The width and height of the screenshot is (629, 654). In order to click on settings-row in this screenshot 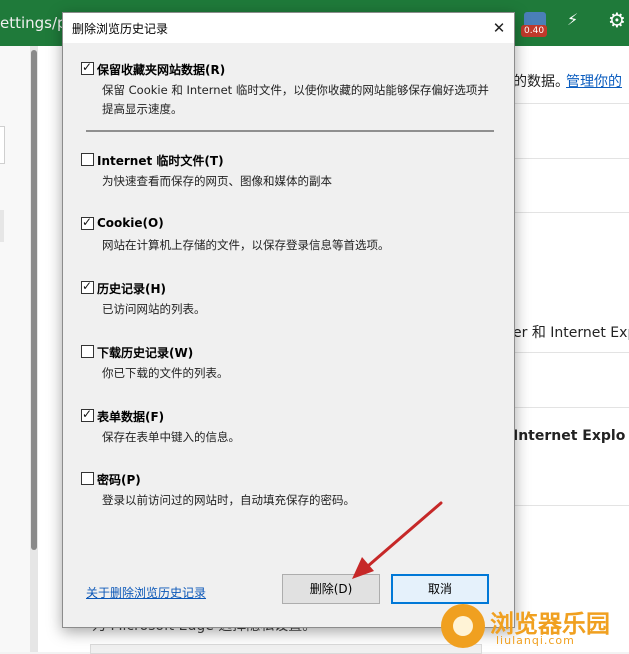, I will do `click(286, 649)`.